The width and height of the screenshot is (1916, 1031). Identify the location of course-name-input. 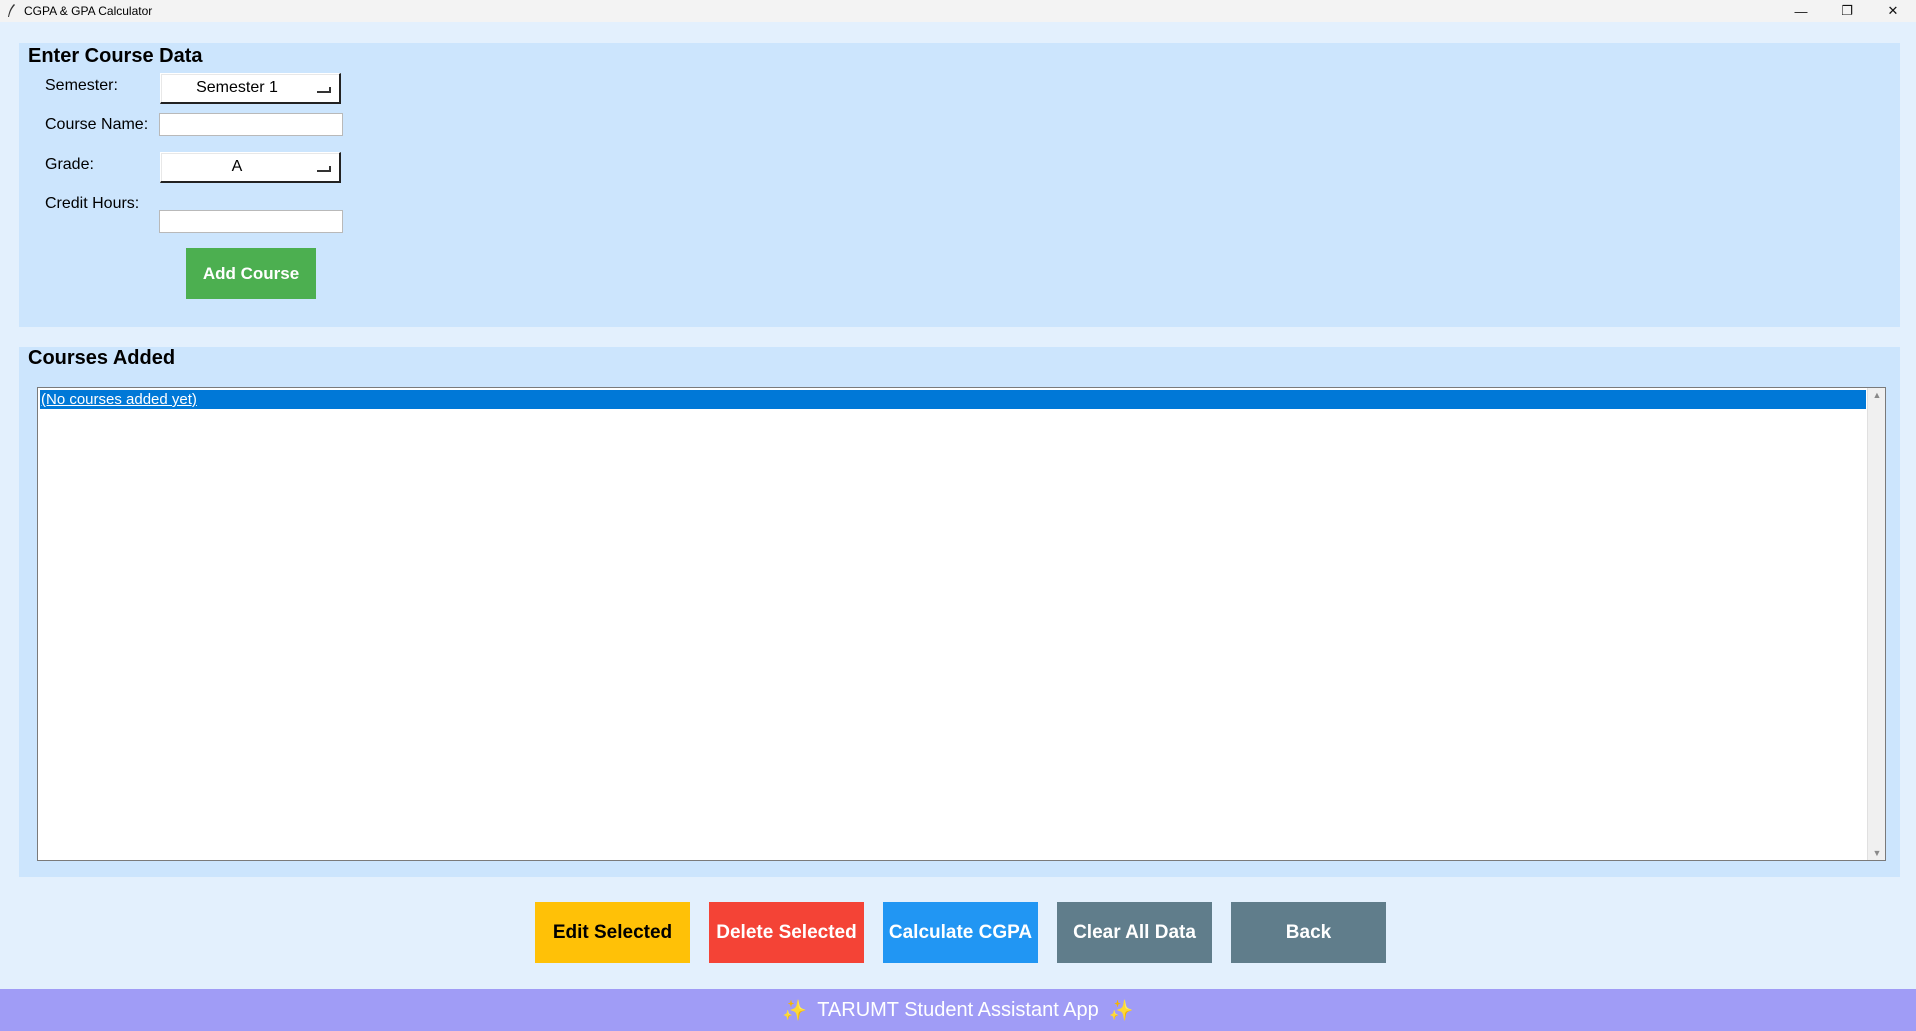
(251, 124).